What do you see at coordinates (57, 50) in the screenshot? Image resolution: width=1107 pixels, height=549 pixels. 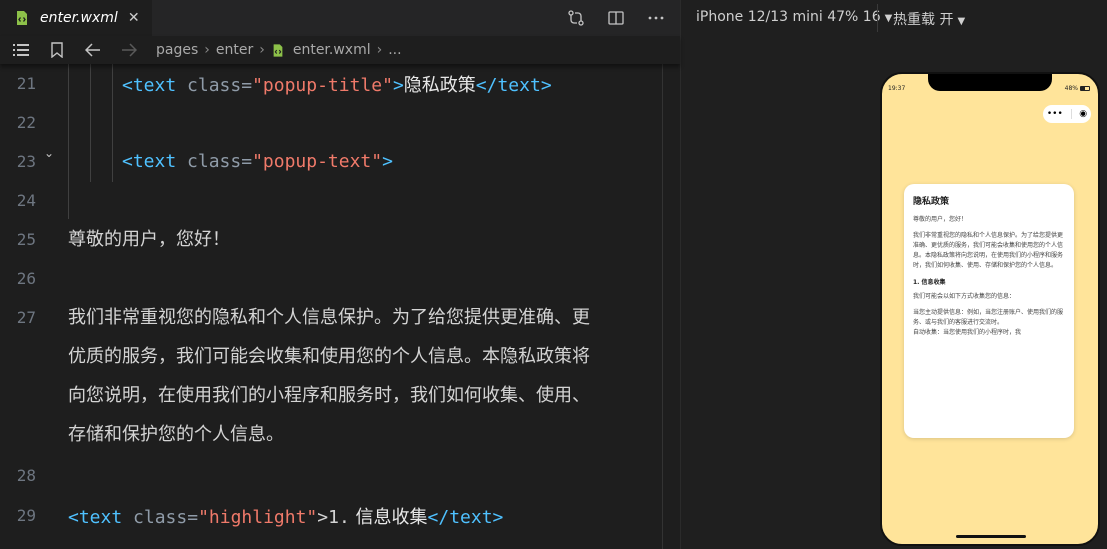 I see `bookmark-icon` at bounding box center [57, 50].